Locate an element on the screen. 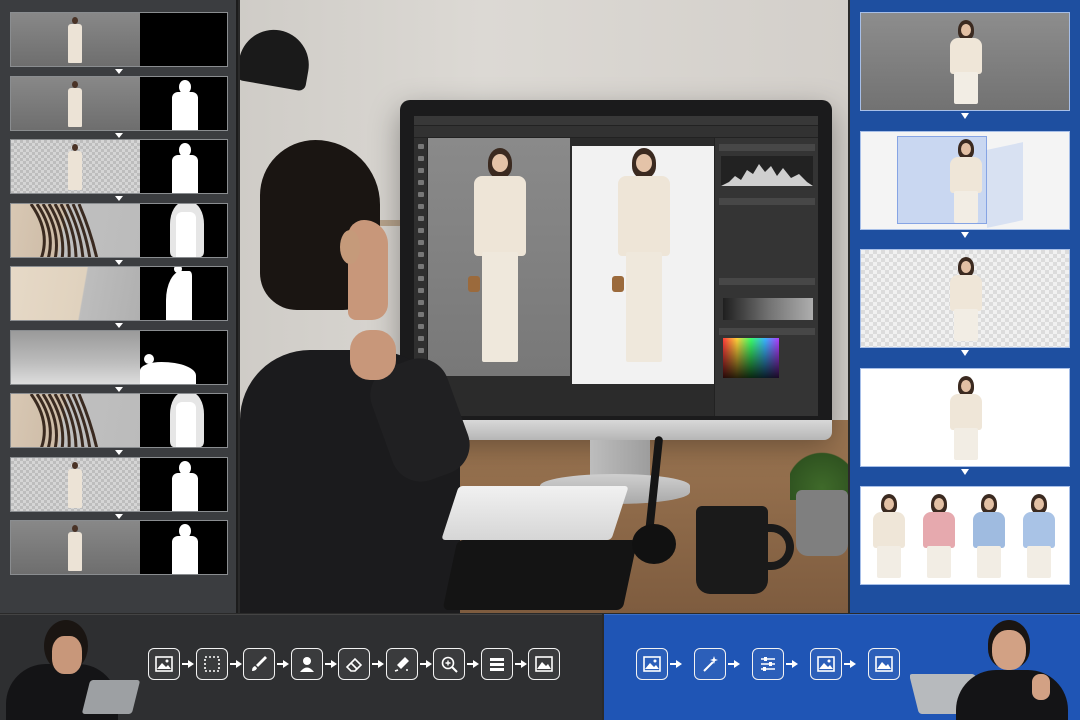 This screenshot has height=720, width=1080. zoom-icon is located at coordinates (449, 664).